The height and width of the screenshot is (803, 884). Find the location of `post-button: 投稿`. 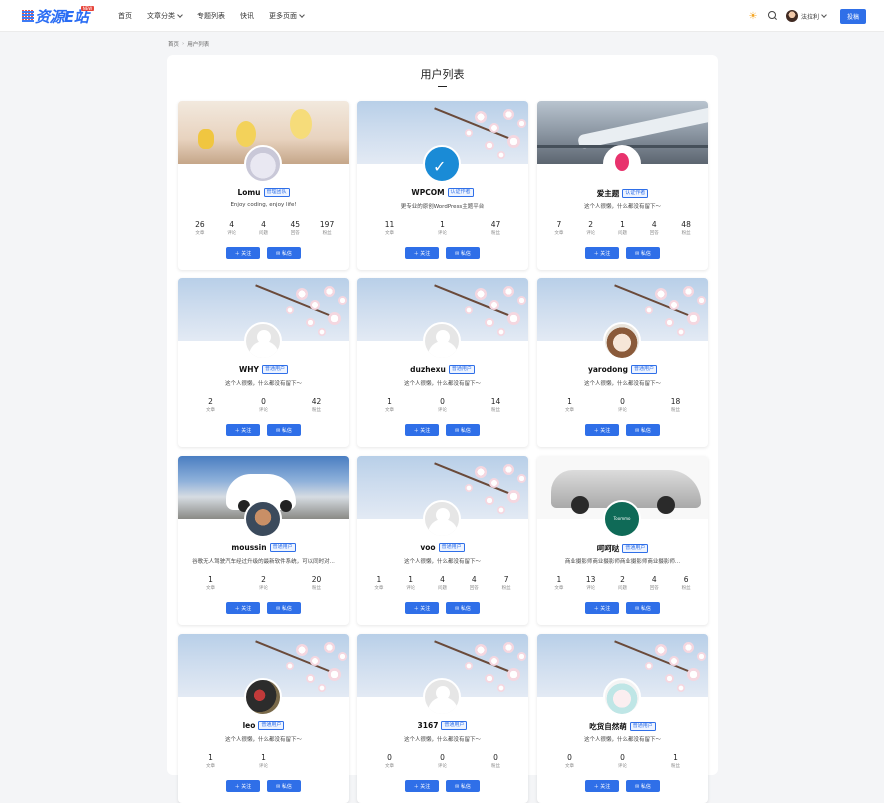

post-button: 投稿 is located at coordinates (852, 16).